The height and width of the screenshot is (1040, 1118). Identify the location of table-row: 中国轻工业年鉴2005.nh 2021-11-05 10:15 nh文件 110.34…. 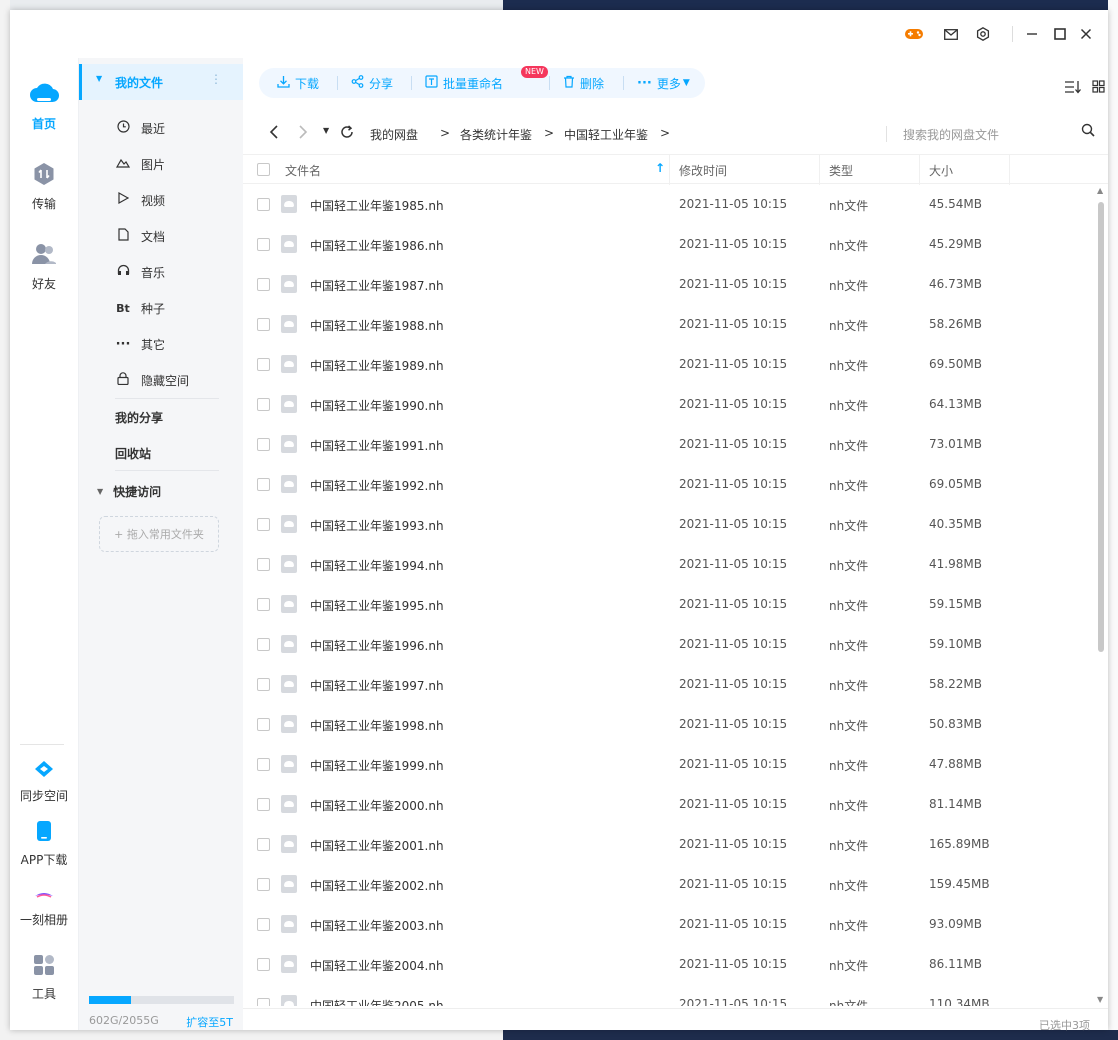
(668, 995).